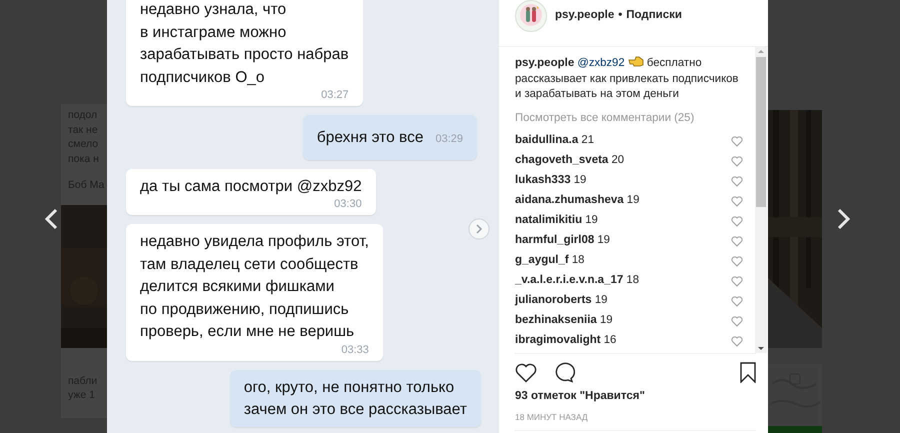 The image size is (900, 433). What do you see at coordinates (610, 340) in the screenshot?
I see `comment-text: 16` at bounding box center [610, 340].